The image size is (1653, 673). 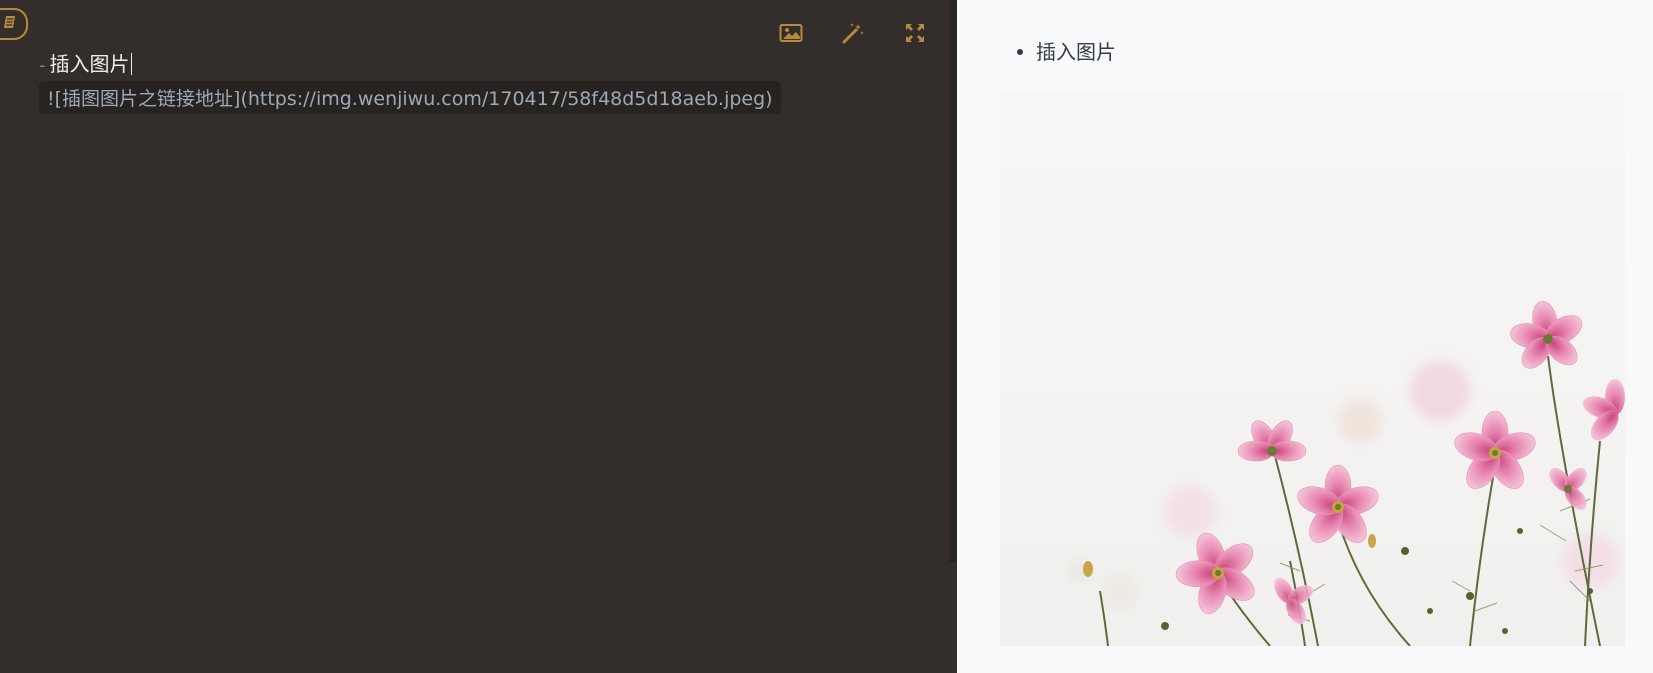 I want to click on magic-wand-icon, so click(x=853, y=33).